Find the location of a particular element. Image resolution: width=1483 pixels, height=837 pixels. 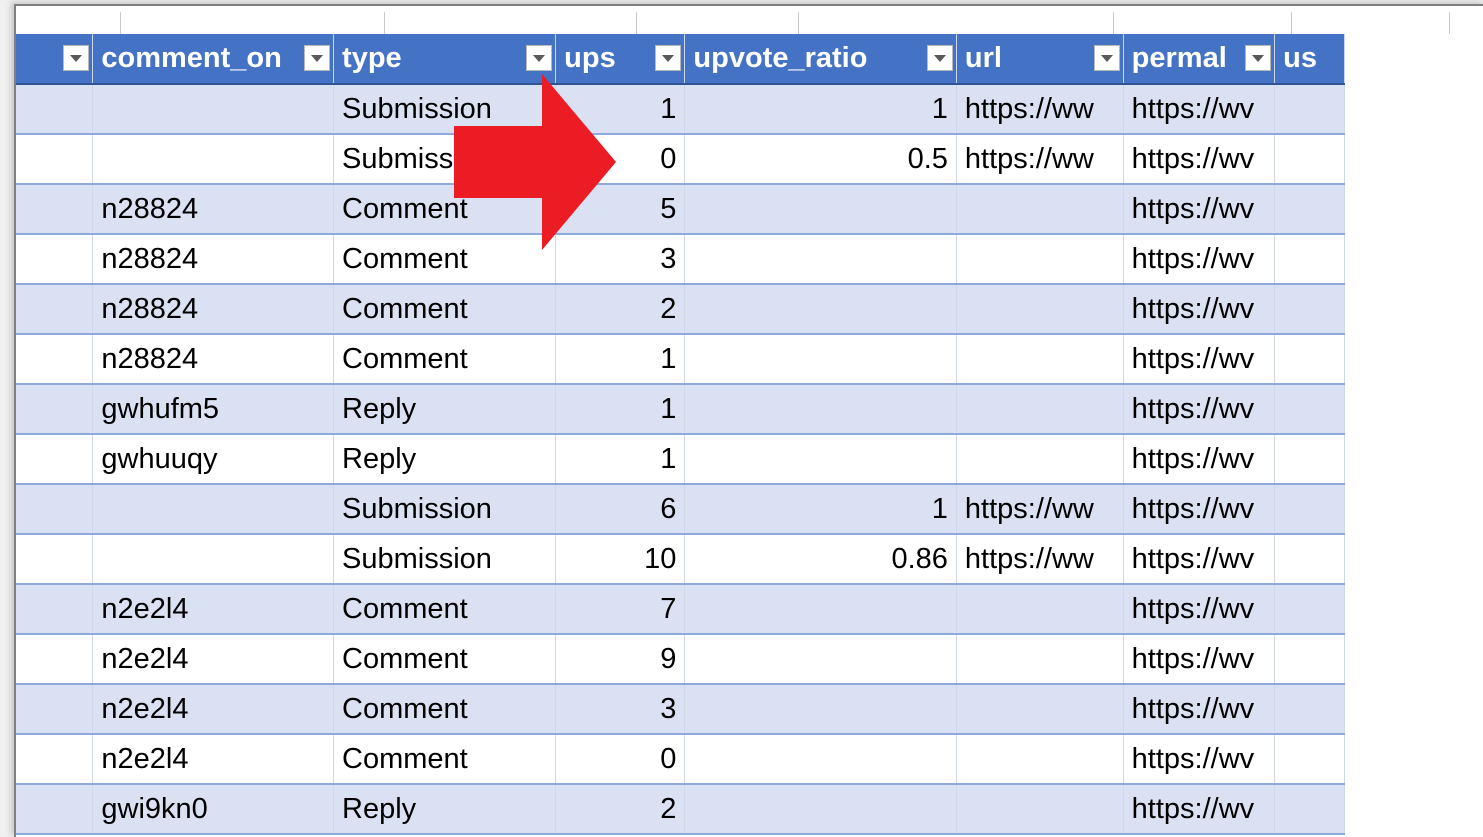

cell-body: August. is located at coordinates (55, 259).